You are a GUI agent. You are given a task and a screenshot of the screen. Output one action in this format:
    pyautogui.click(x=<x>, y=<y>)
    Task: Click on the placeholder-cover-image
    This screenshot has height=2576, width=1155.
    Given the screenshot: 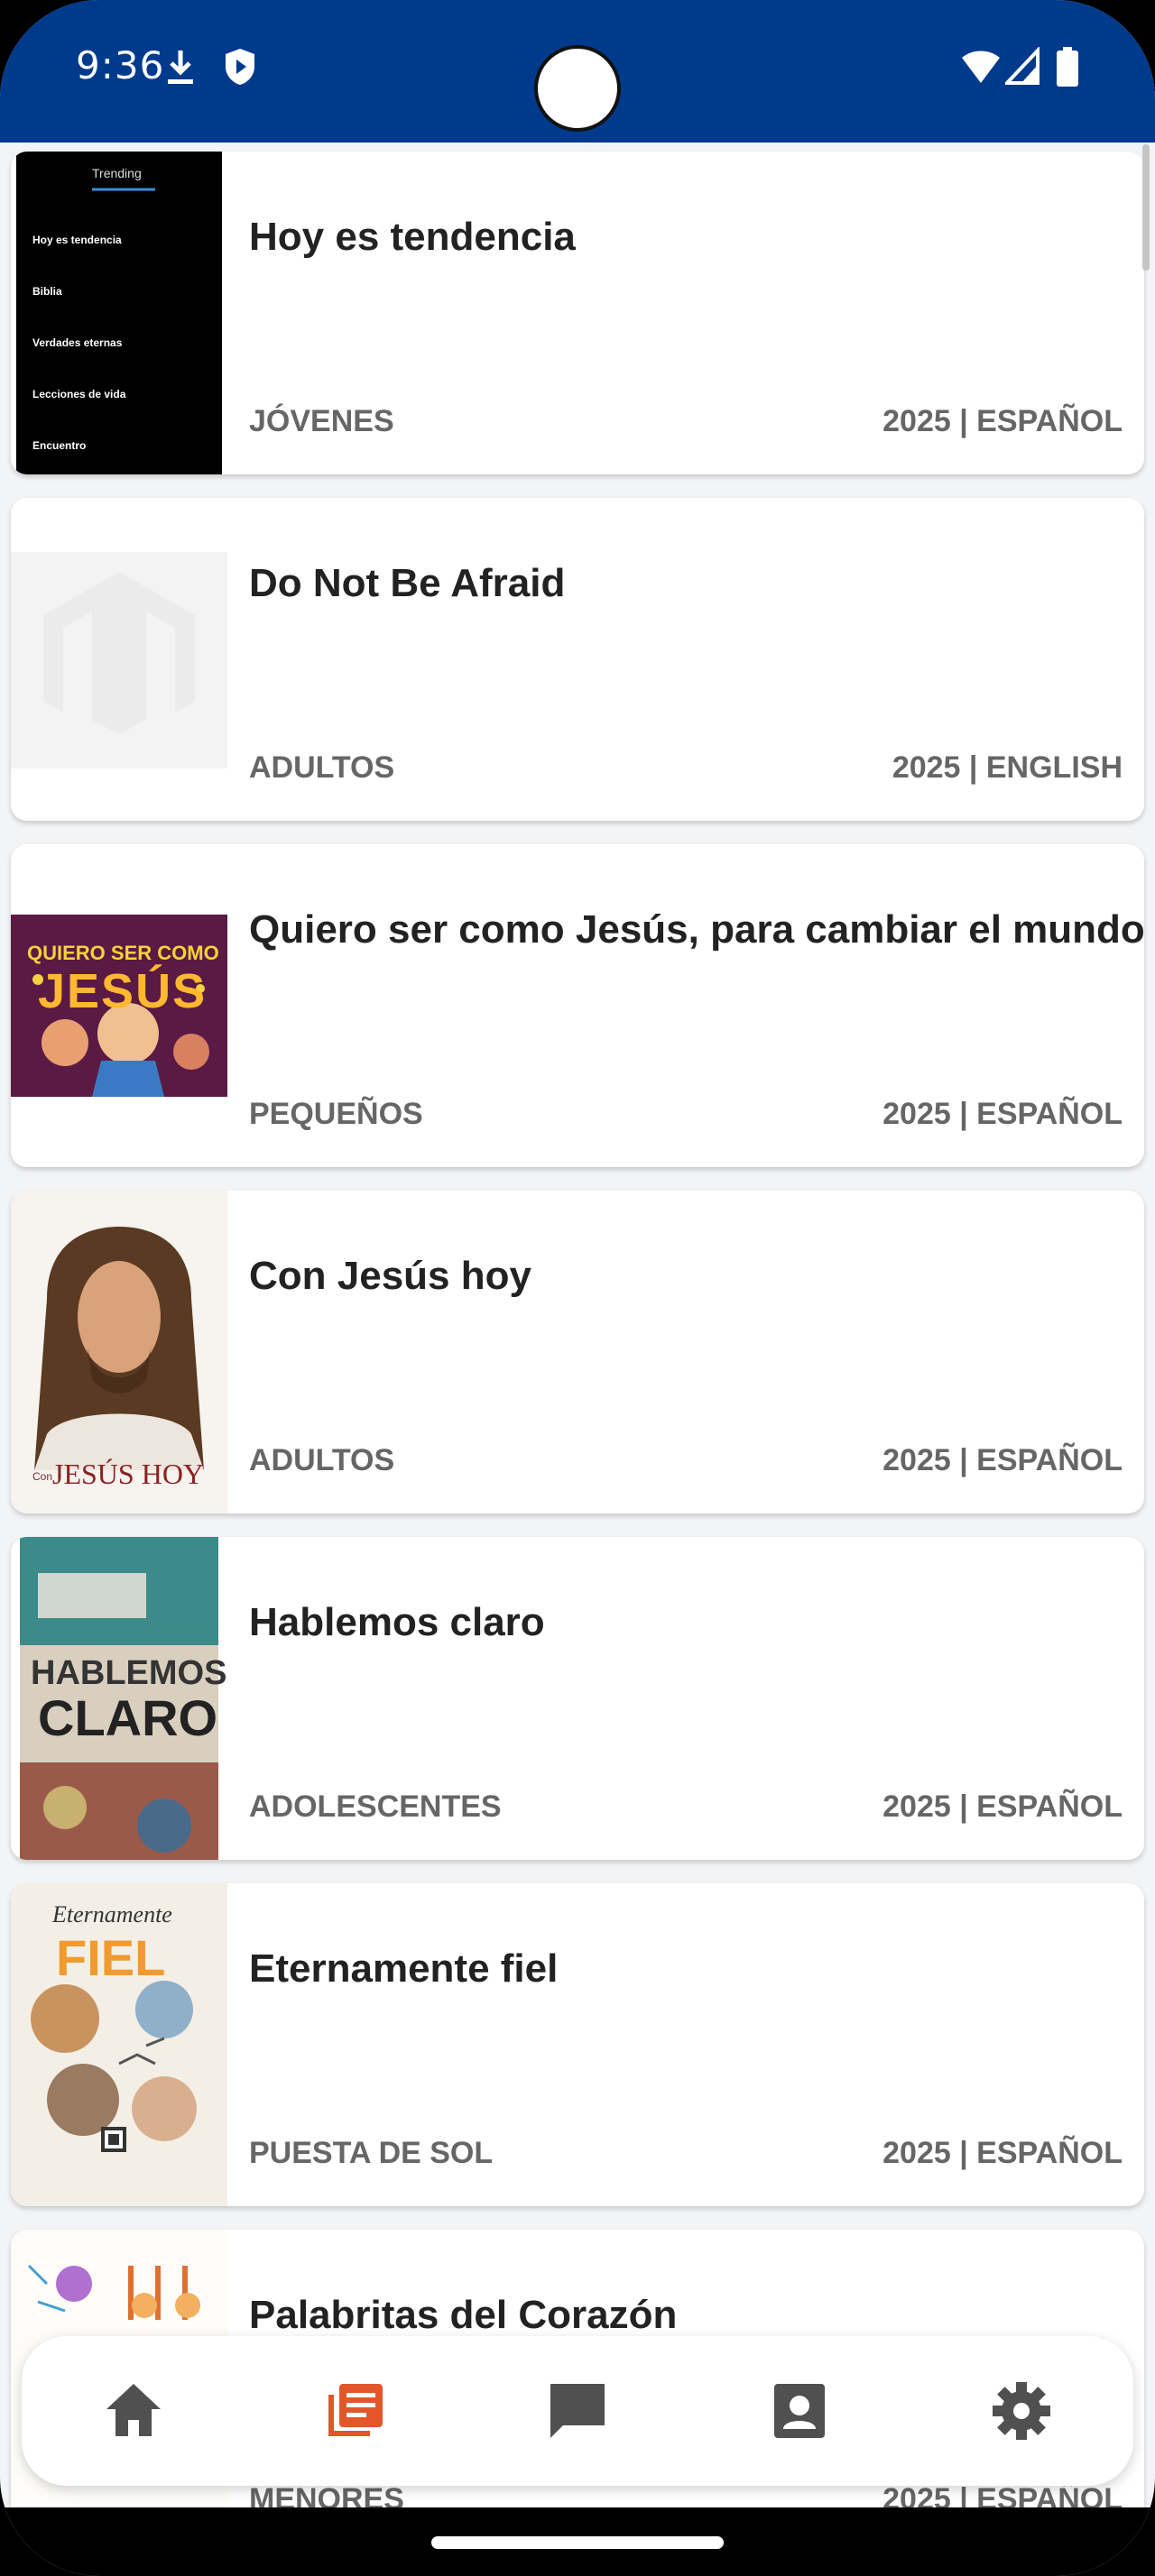 What is the action you would take?
    pyautogui.click(x=119, y=659)
    